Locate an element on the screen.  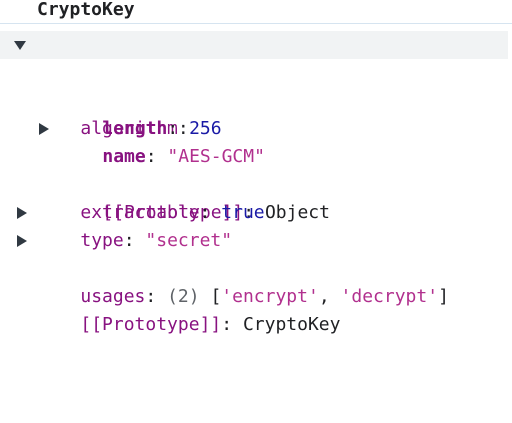
array-close-bracket: ] is located at coordinates (443, 296).